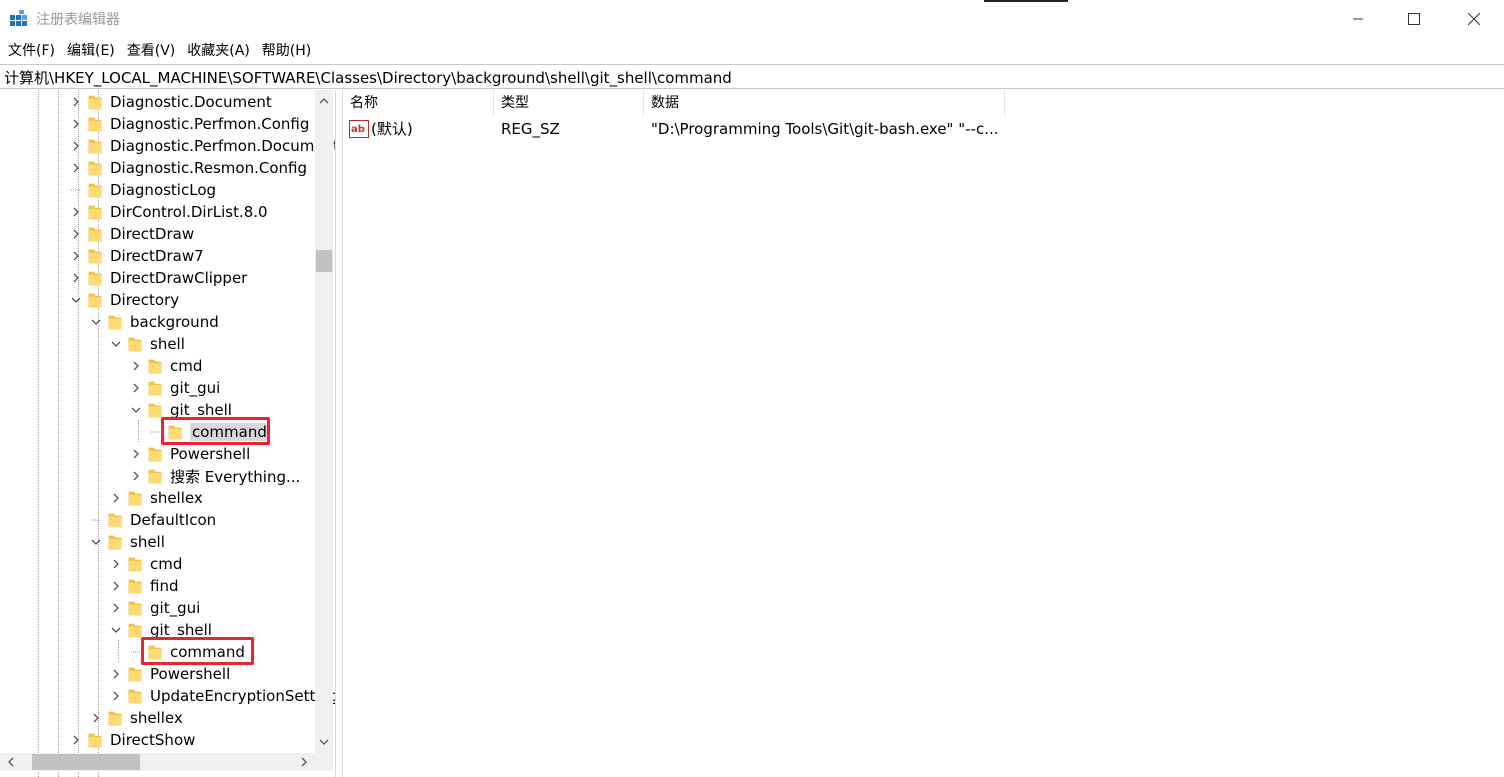 This screenshot has height=777, width=1504. I want to click on value-type: REG_SZ, so click(530, 129).